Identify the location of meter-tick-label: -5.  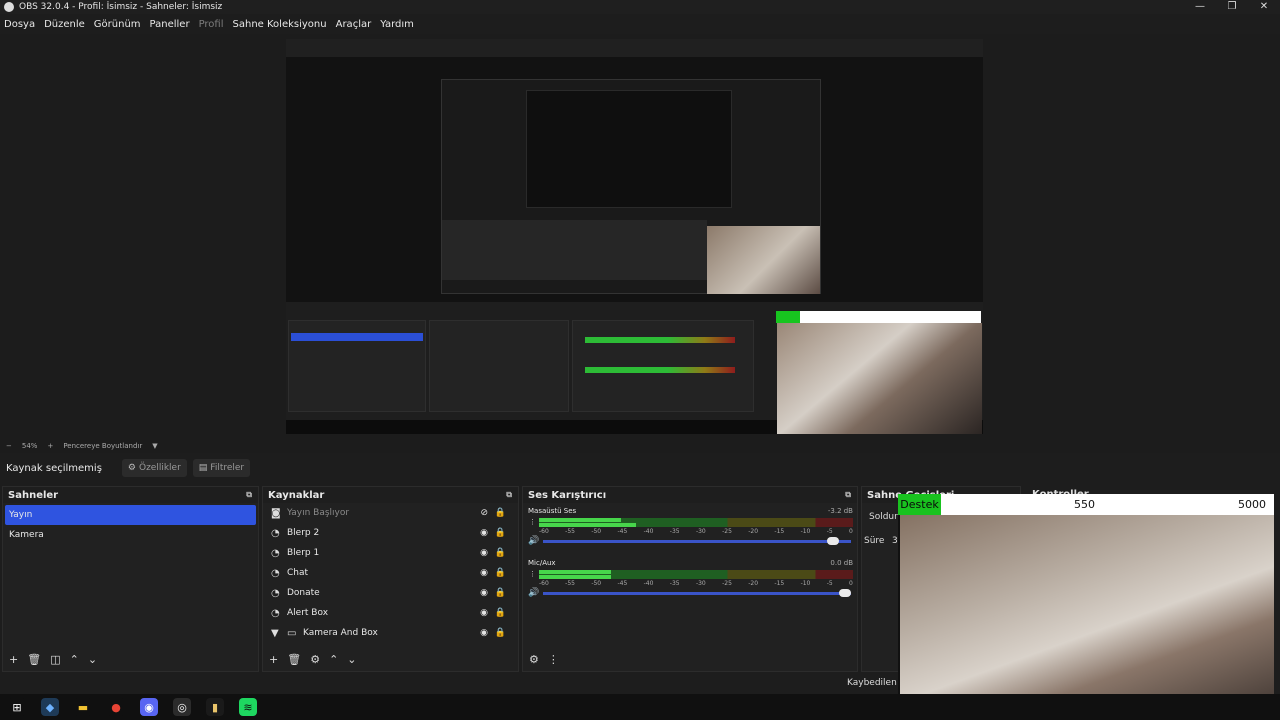
(829, 583).